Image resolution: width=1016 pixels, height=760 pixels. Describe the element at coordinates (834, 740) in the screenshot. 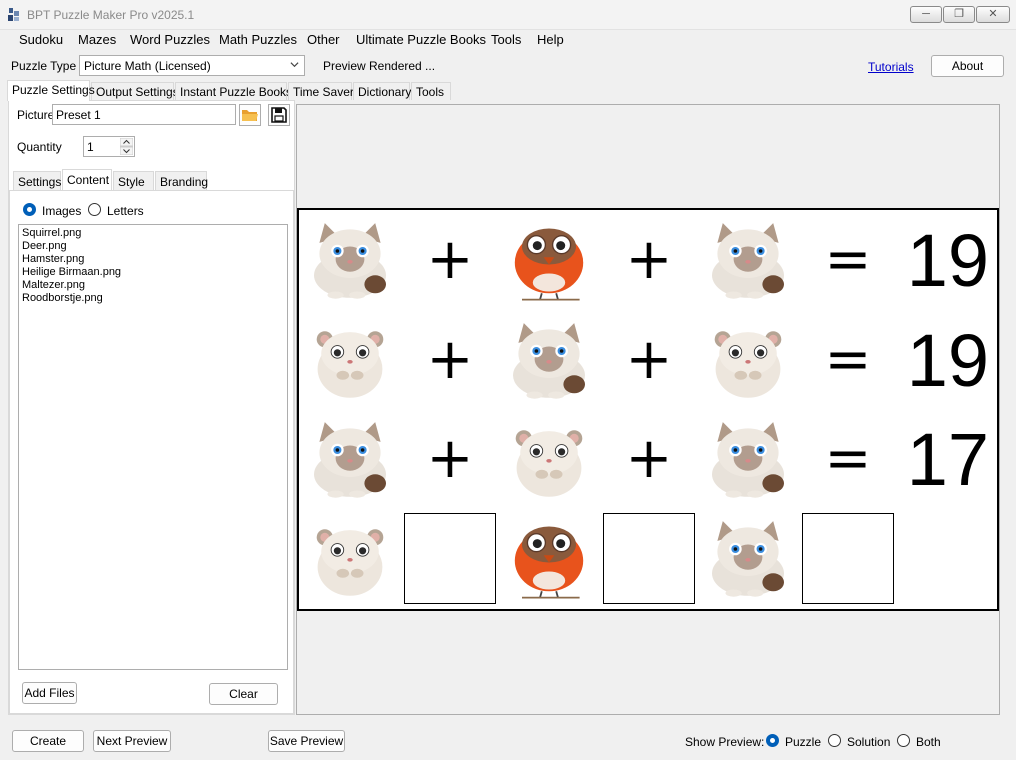

I see `preview-solution-radio` at that location.